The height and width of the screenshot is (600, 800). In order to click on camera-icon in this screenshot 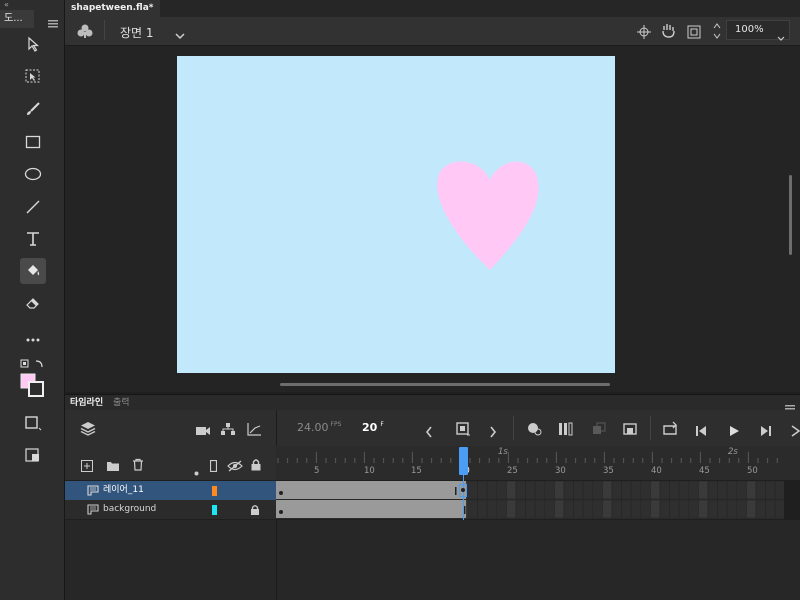, I will do `click(203, 431)`.